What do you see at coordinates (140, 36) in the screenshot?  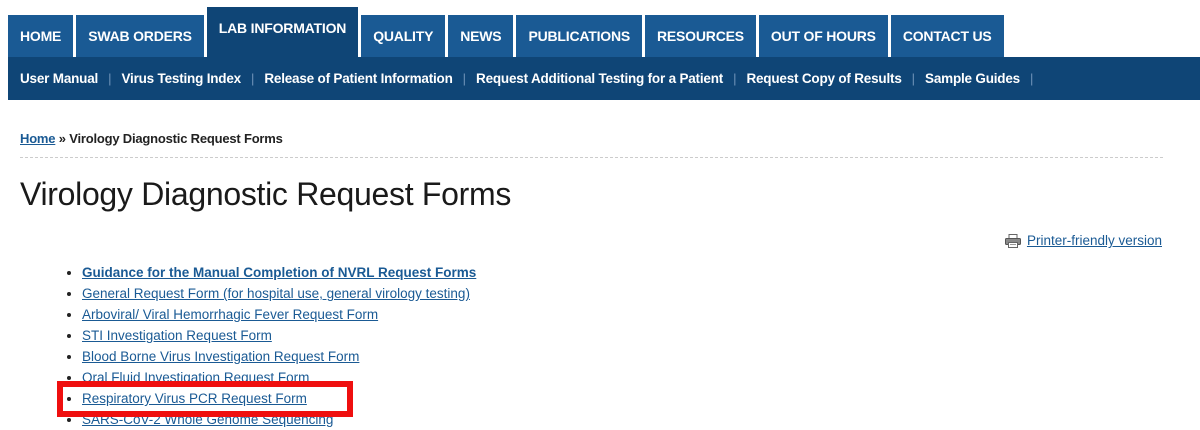 I see `tab-swab-orders: SWAB ORDERS` at bounding box center [140, 36].